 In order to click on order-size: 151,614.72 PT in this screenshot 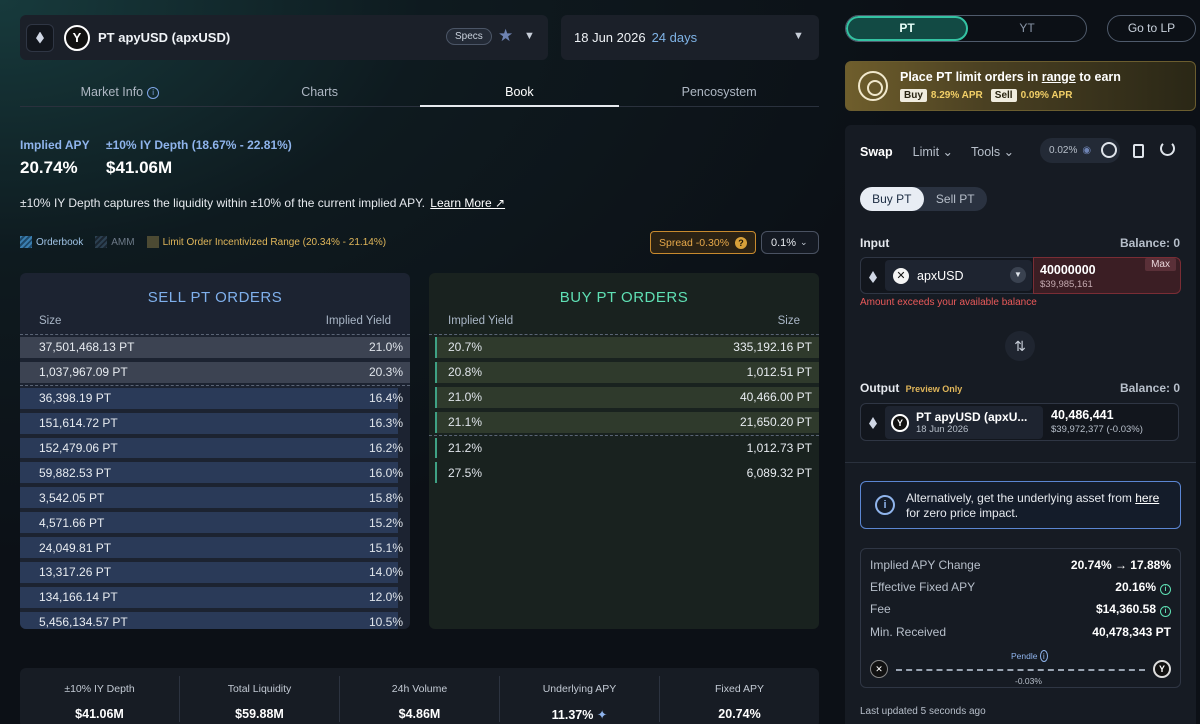, I will do `click(78, 423)`.